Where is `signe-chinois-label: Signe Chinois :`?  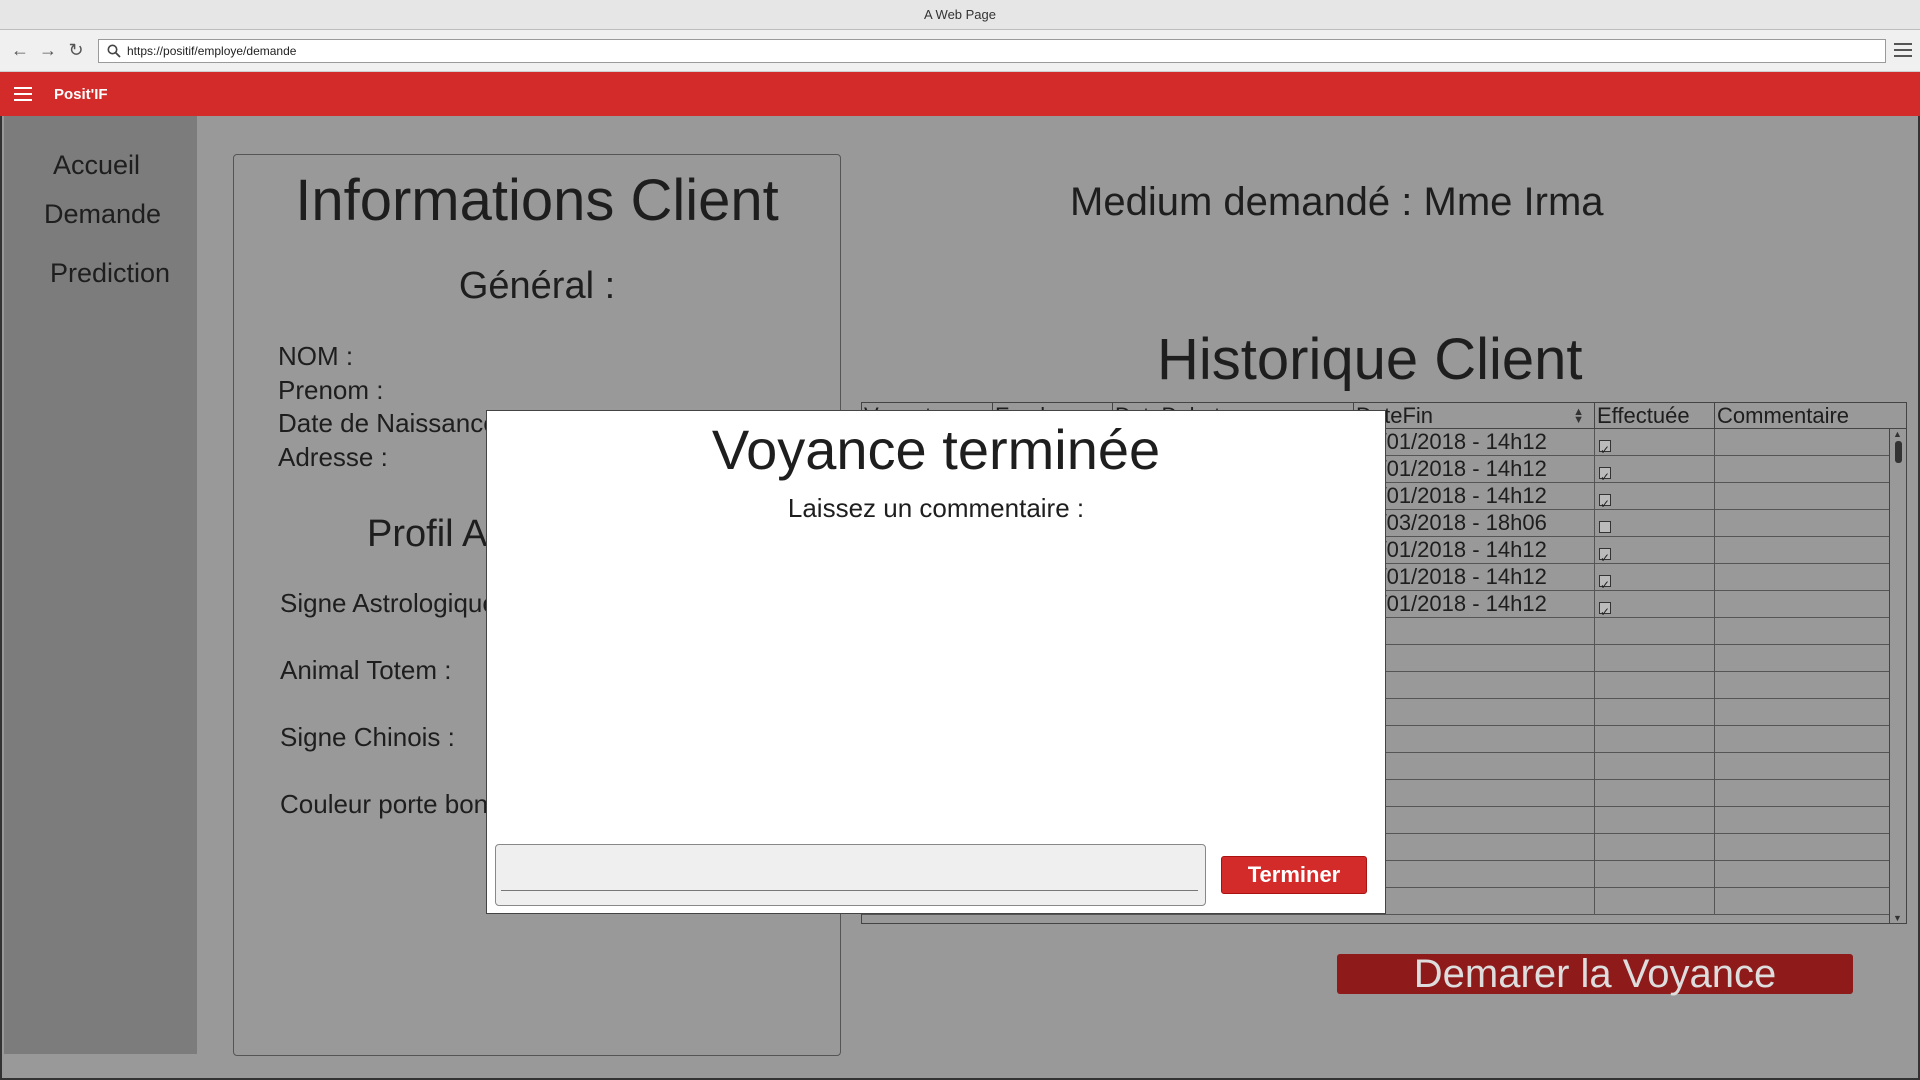
signe-chinois-label: Signe Chinois : is located at coordinates (367, 737).